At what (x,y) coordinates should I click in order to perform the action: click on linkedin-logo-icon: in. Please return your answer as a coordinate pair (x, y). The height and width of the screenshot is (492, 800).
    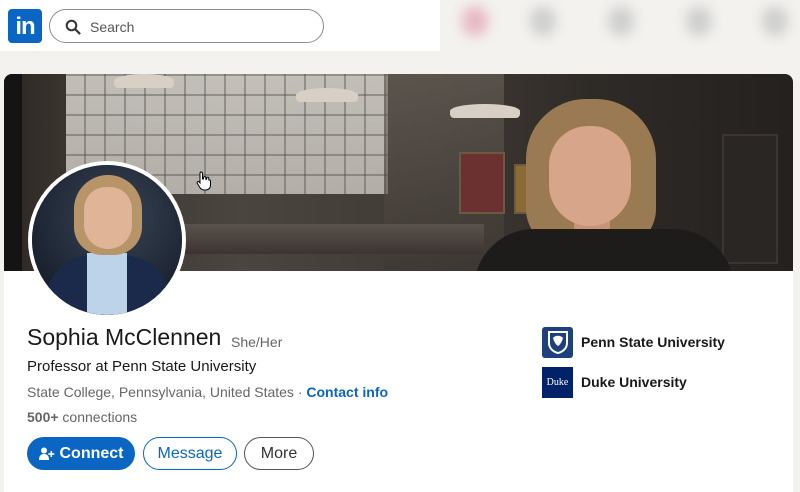
    Looking at the image, I should click on (25, 26).